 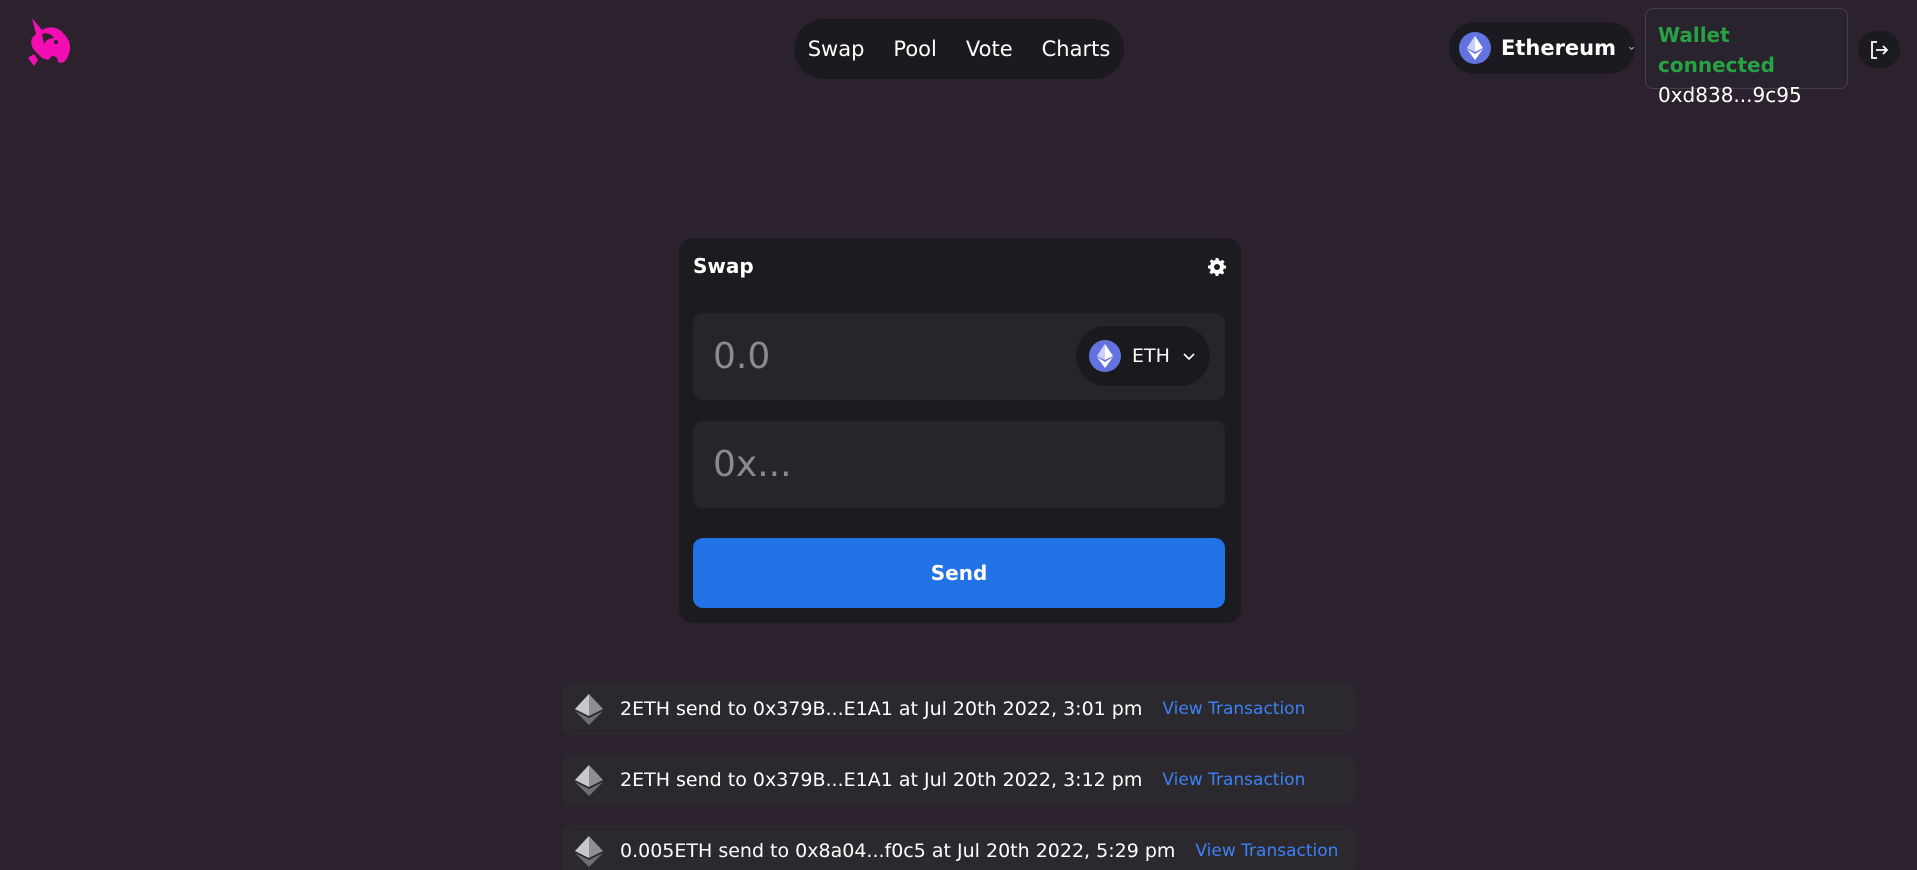 I want to click on amount-field: ETH, so click(x=959, y=356).